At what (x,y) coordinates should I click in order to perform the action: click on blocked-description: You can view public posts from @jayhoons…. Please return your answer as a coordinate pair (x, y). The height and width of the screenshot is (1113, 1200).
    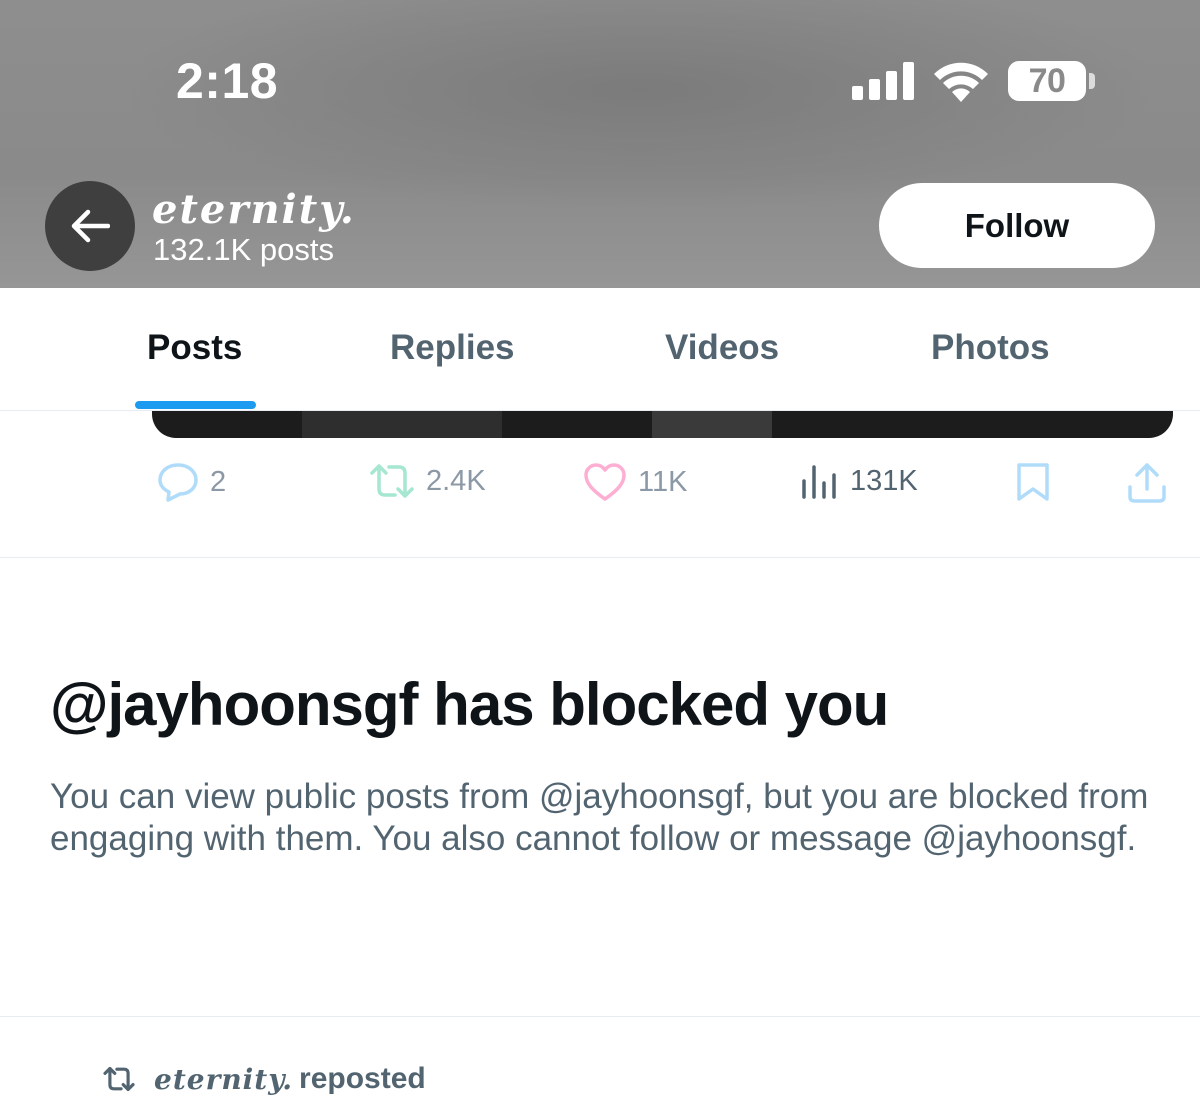
    Looking at the image, I should click on (599, 817).